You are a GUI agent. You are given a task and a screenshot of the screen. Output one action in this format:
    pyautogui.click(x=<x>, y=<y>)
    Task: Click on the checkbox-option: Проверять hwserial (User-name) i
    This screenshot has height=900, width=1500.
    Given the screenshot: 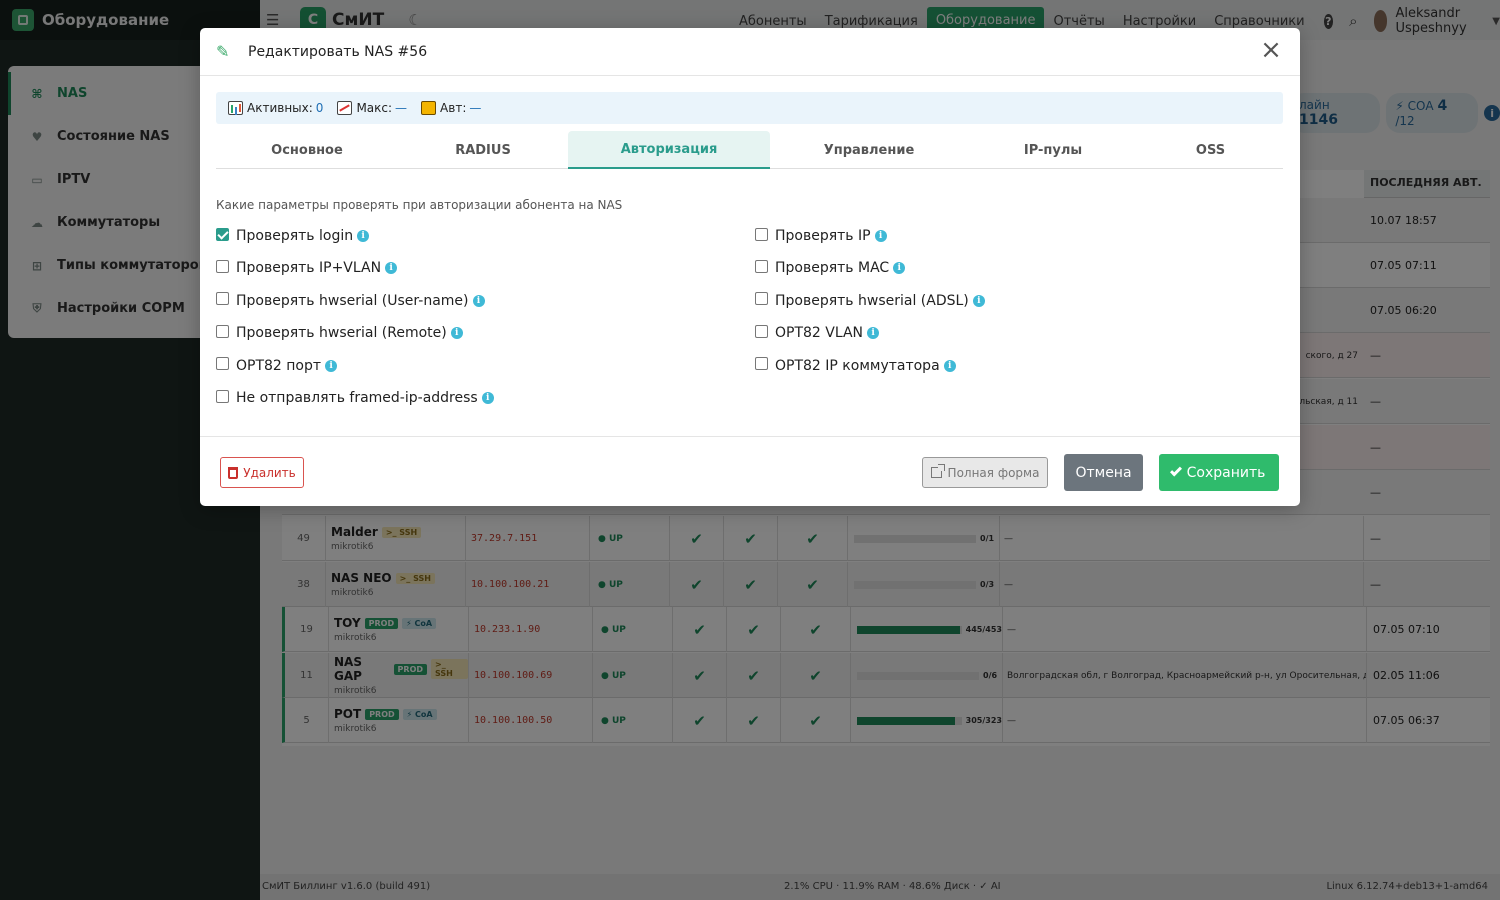 What is the action you would take?
    pyautogui.click(x=350, y=301)
    